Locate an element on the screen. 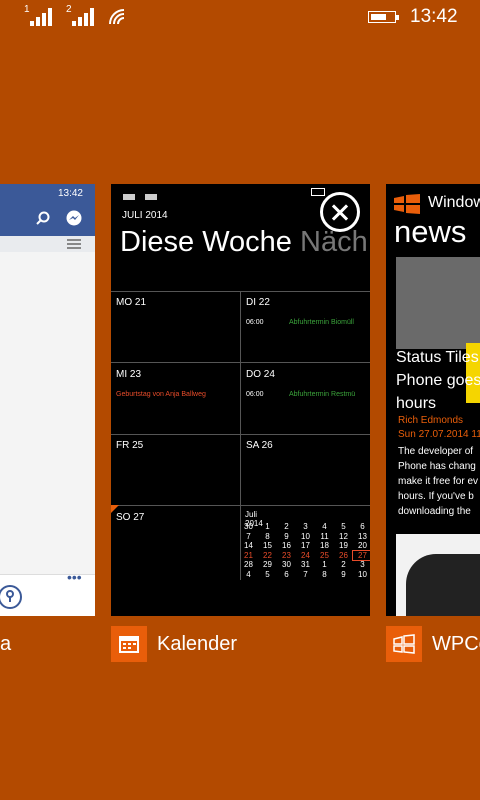 The image size is (480, 800). signal-sim2-icon: 2 is located at coordinates (81, 15).